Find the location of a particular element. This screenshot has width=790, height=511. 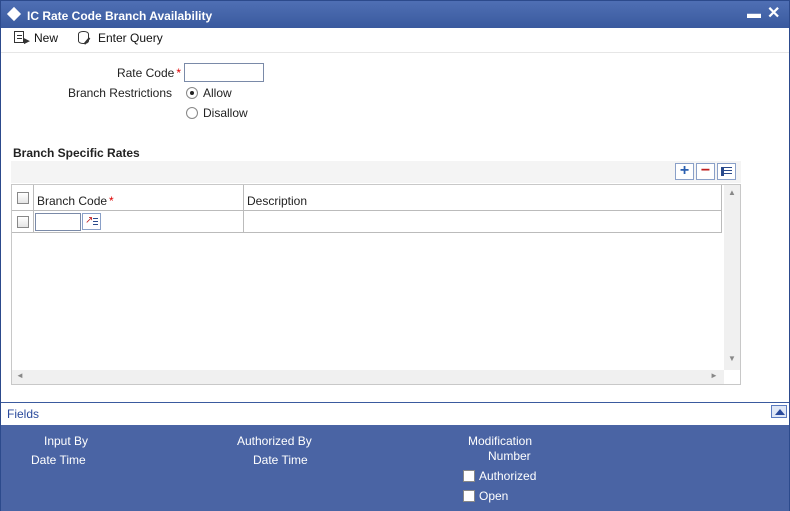

number-label: Number is located at coordinates (509, 456).